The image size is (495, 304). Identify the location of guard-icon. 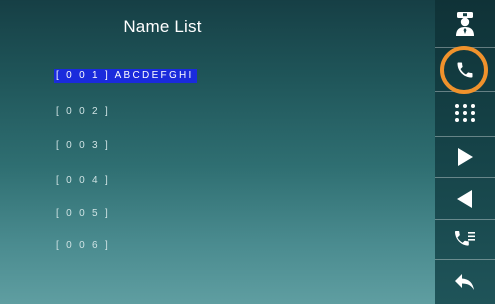
(465, 24).